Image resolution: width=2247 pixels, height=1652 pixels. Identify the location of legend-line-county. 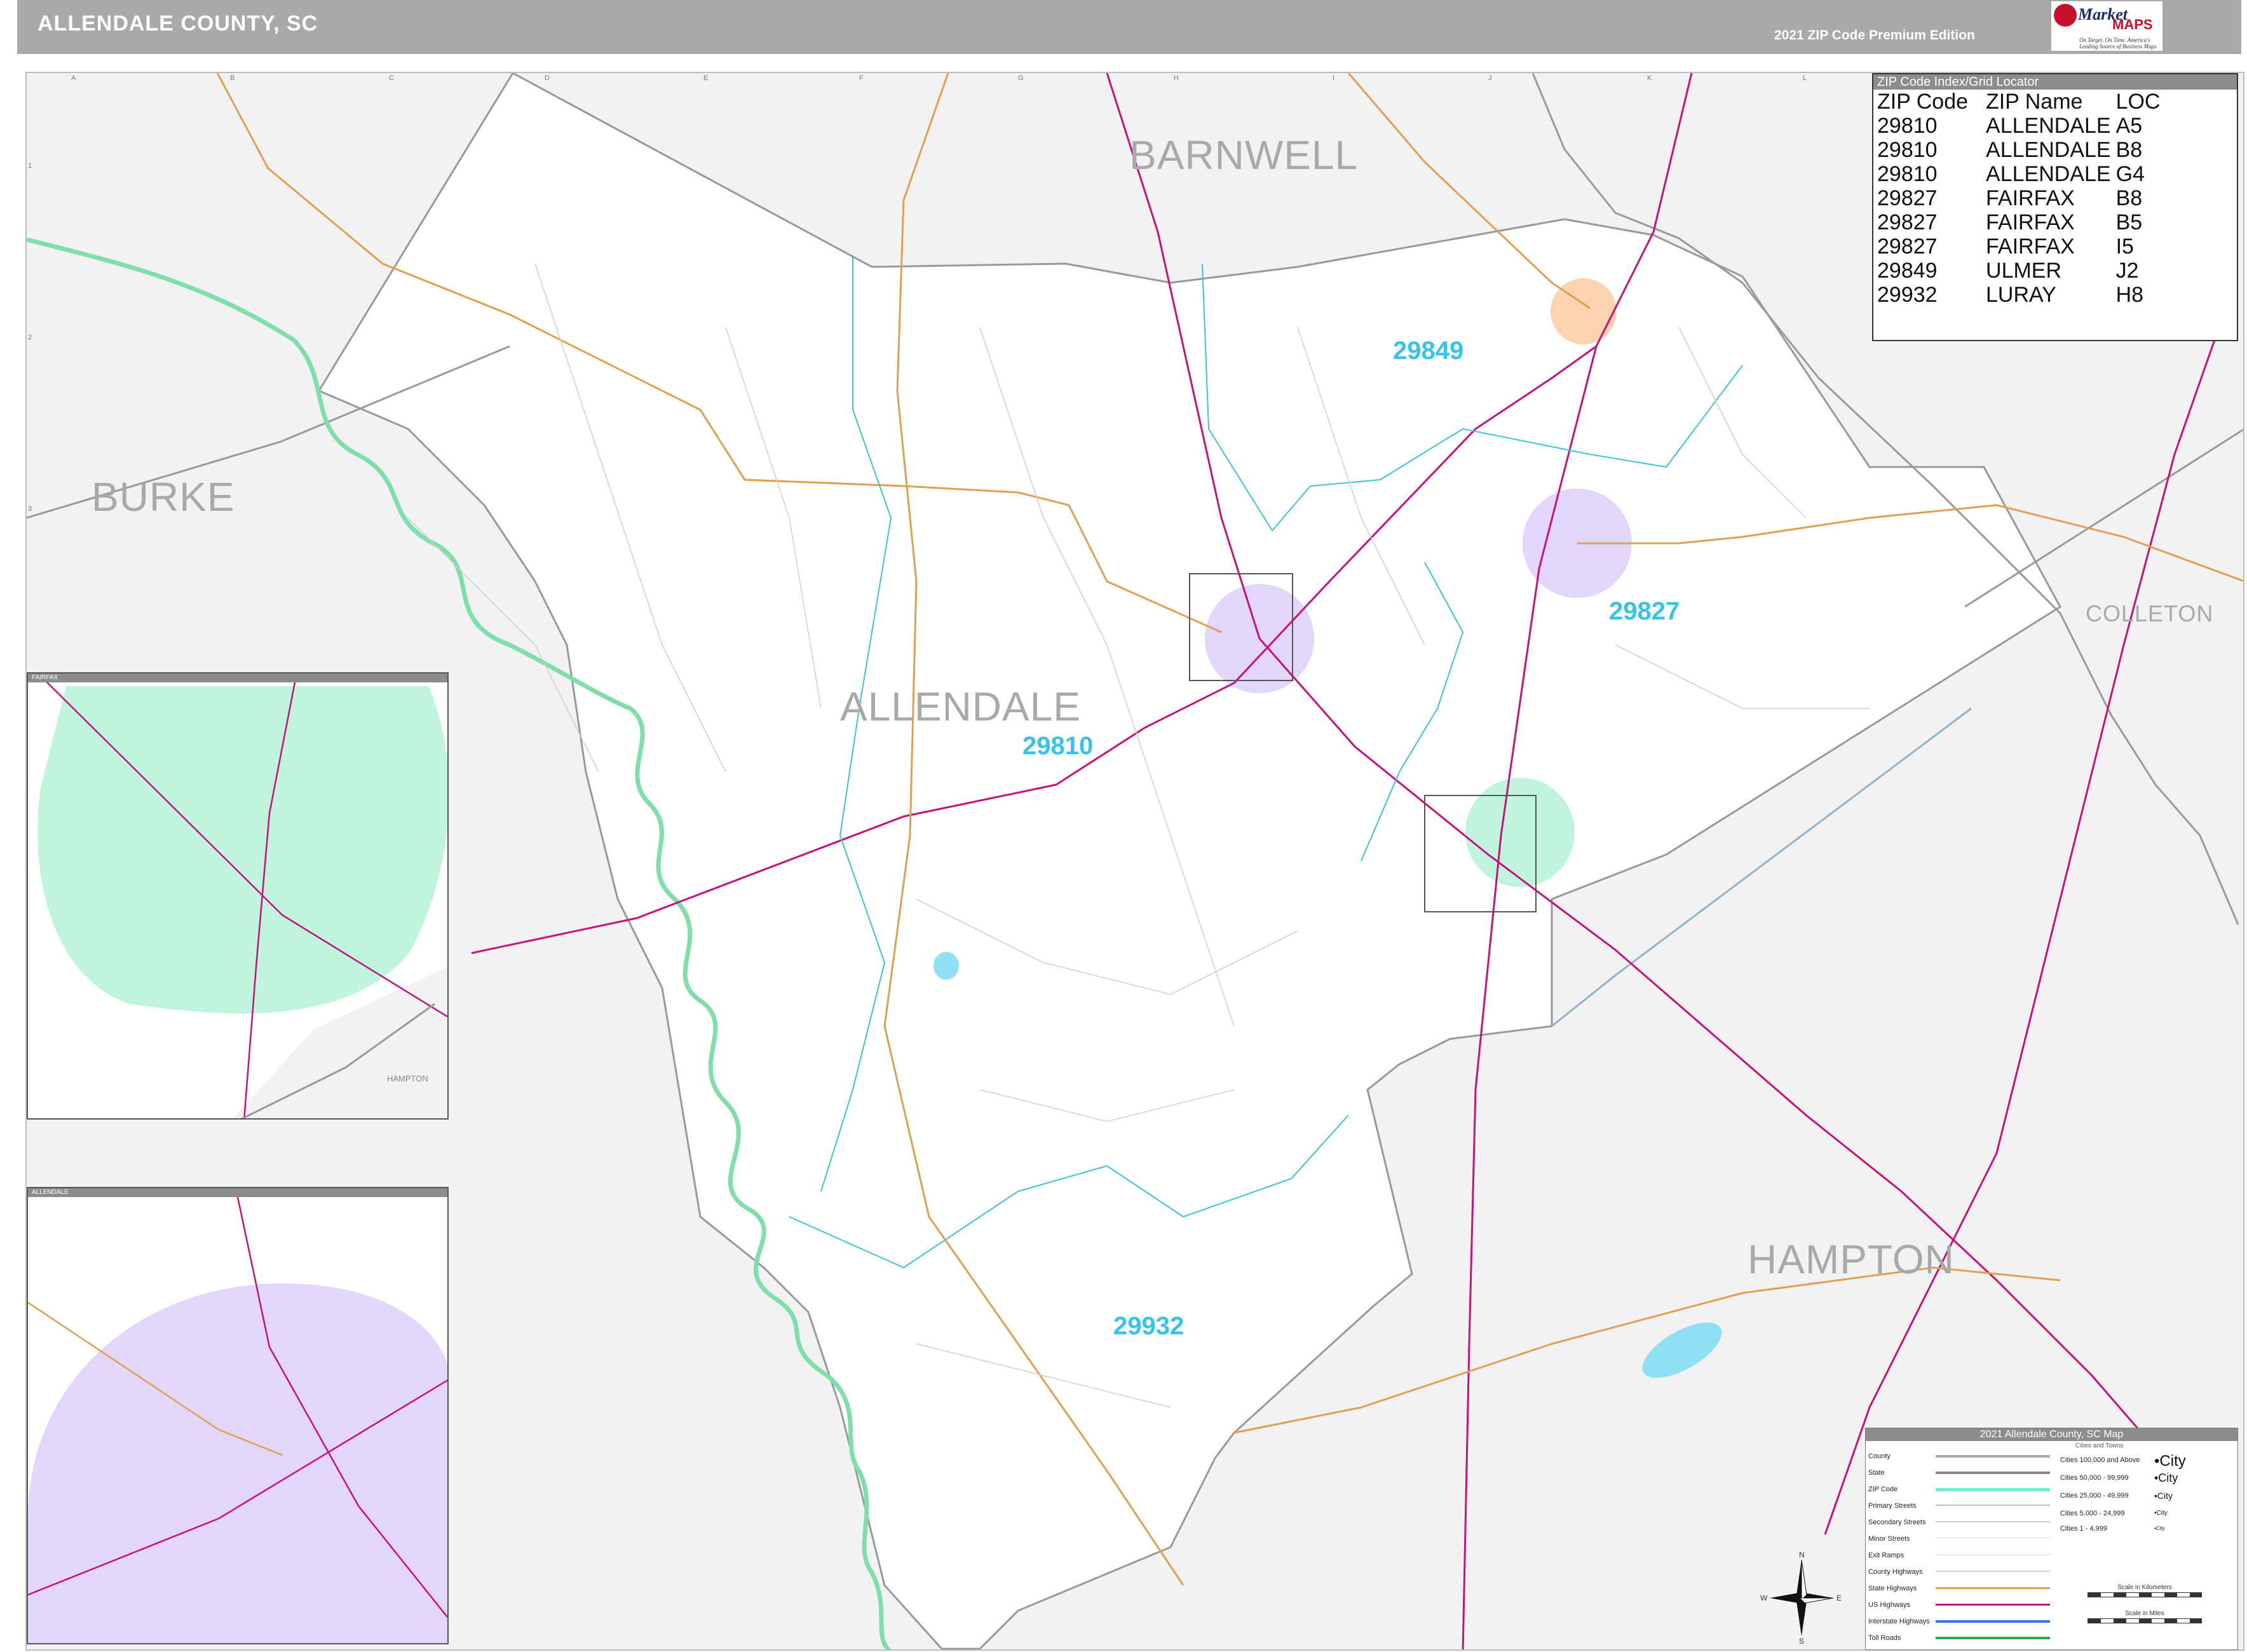
(1993, 1456).